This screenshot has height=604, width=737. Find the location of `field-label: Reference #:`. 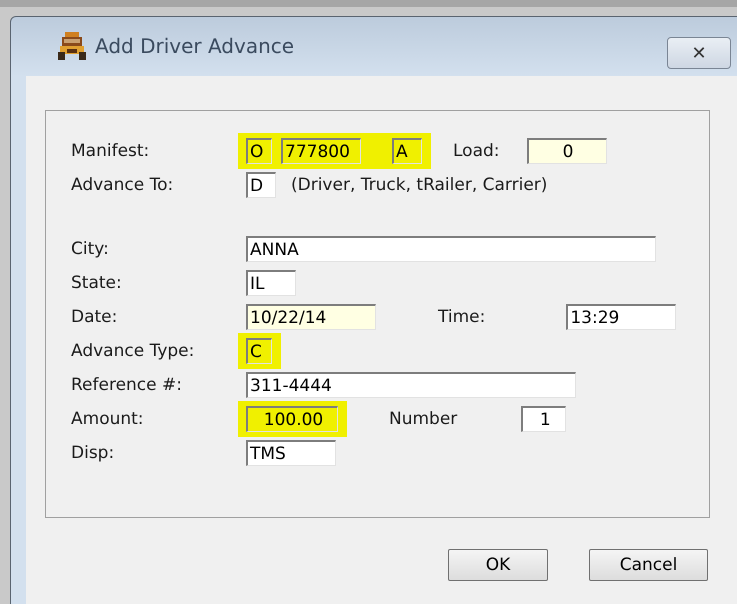

field-label: Reference #: is located at coordinates (127, 385).